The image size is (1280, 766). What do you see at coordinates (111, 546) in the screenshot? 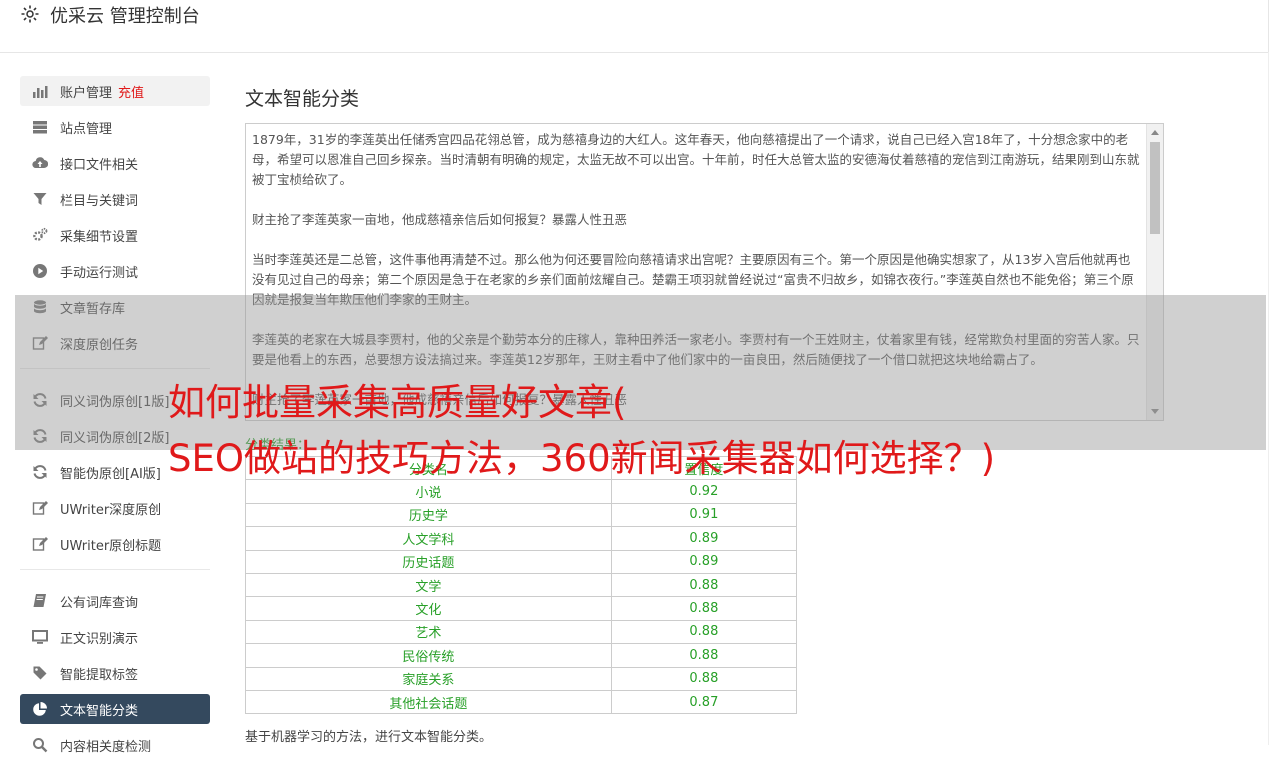
I see `sidebar-item-label: UWriter原创标题` at bounding box center [111, 546].